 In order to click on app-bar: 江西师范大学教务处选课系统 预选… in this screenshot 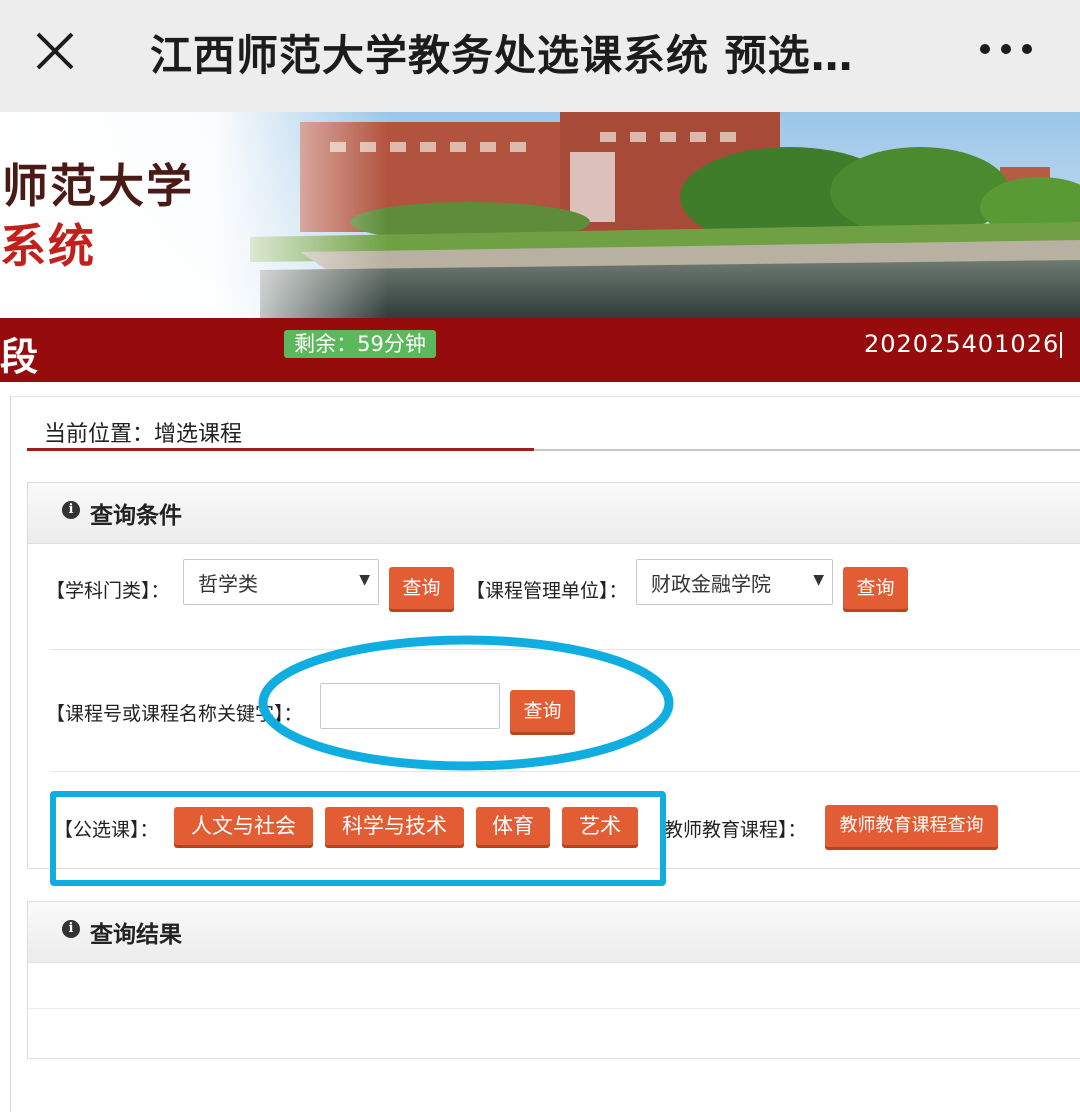, I will do `click(540, 56)`.